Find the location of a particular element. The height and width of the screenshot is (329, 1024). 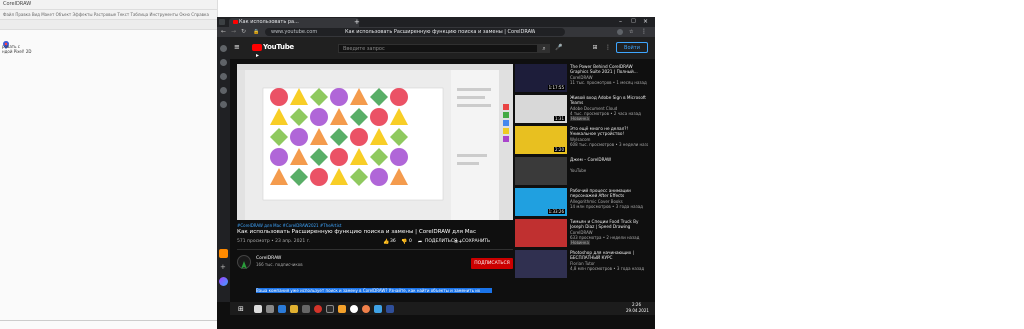

apps-icon: ⊞ is located at coordinates (595, 48).